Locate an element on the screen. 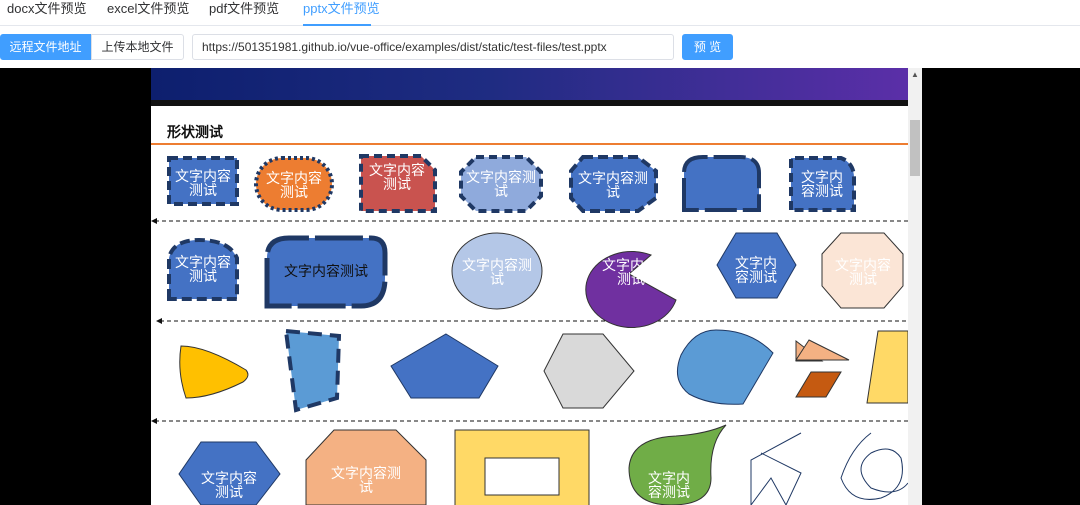 The image size is (1080, 505). upload-local-file-button: 上传本地文件 is located at coordinates (137, 47).